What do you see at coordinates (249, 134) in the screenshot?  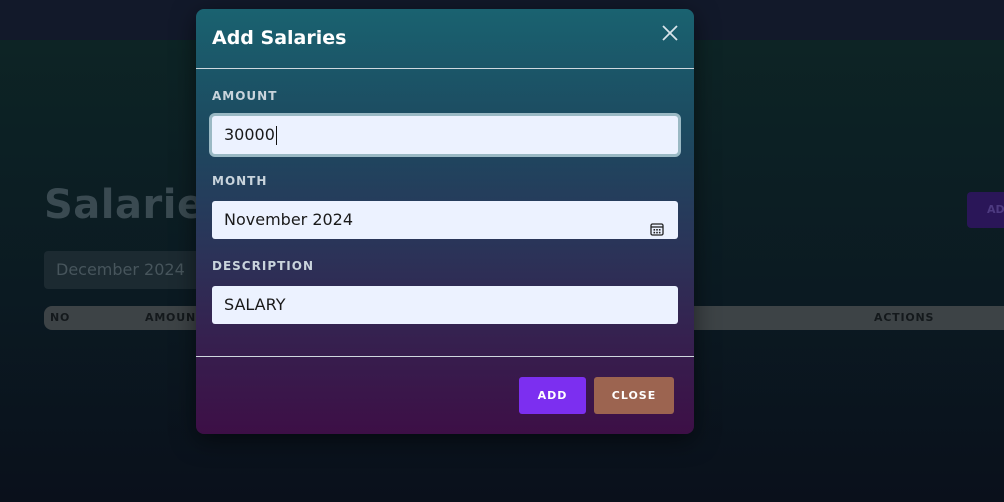 I see `amount-value: 30000` at bounding box center [249, 134].